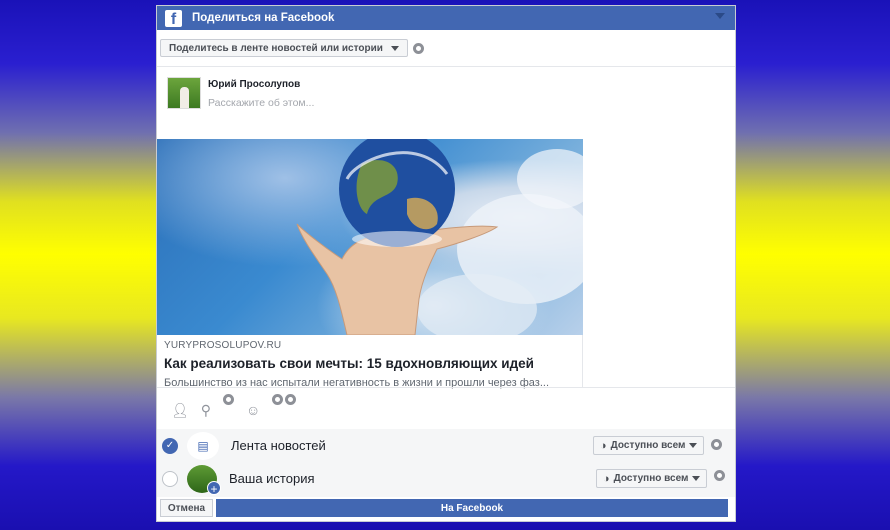 The image size is (890, 530). I want to click on facebook-logo-icon: f, so click(173, 18).